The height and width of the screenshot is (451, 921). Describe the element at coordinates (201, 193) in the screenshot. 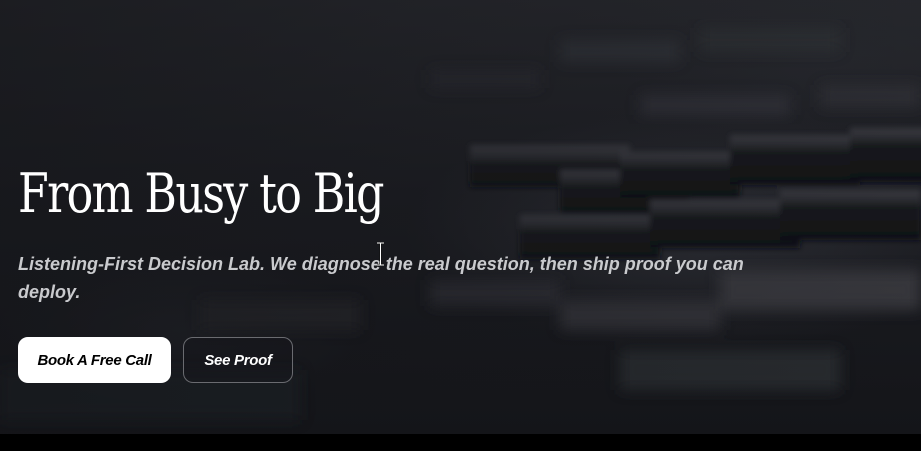

I see `hero-headline: From Busy to Big` at that location.